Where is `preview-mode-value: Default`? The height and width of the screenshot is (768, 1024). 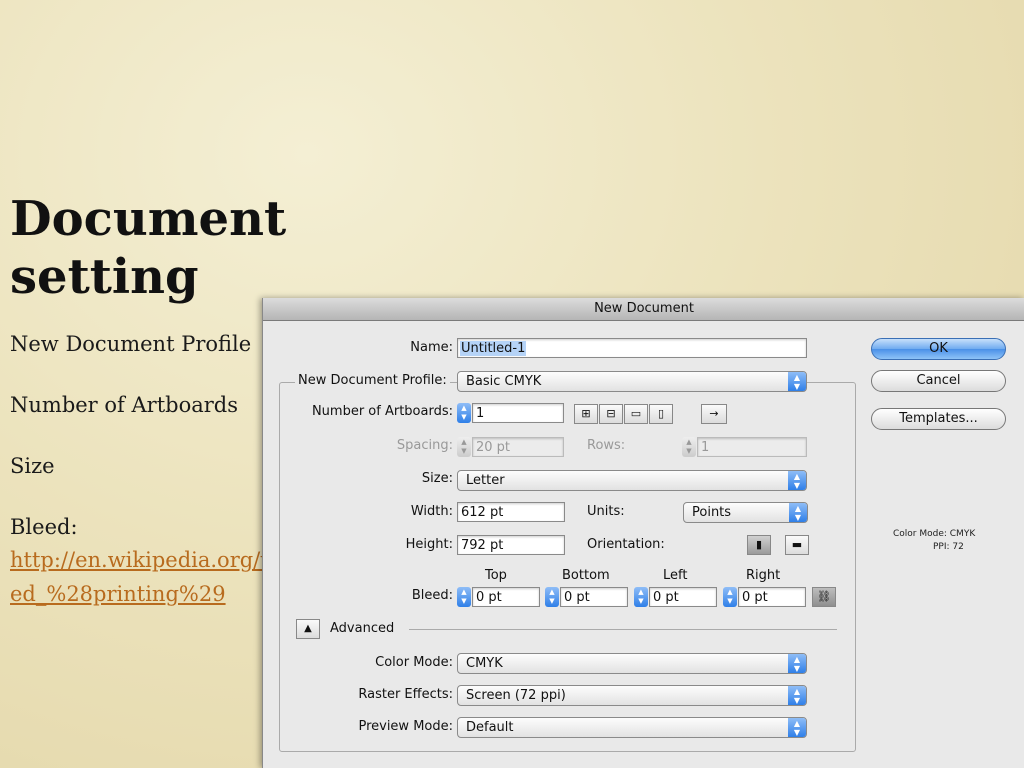 preview-mode-value: Default is located at coordinates (490, 727).